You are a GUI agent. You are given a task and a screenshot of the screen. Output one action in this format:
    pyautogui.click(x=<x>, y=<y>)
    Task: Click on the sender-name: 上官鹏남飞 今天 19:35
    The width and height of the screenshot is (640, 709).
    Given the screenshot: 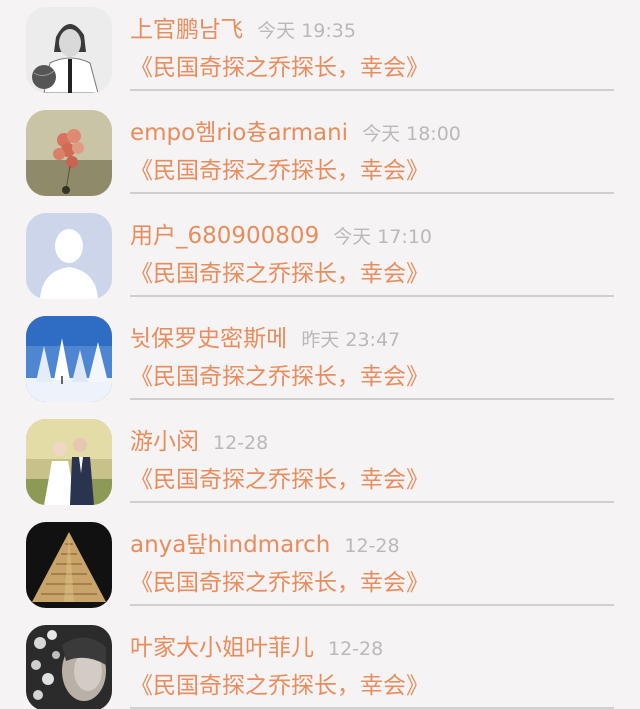 What is the action you would take?
    pyautogui.click(x=243, y=30)
    